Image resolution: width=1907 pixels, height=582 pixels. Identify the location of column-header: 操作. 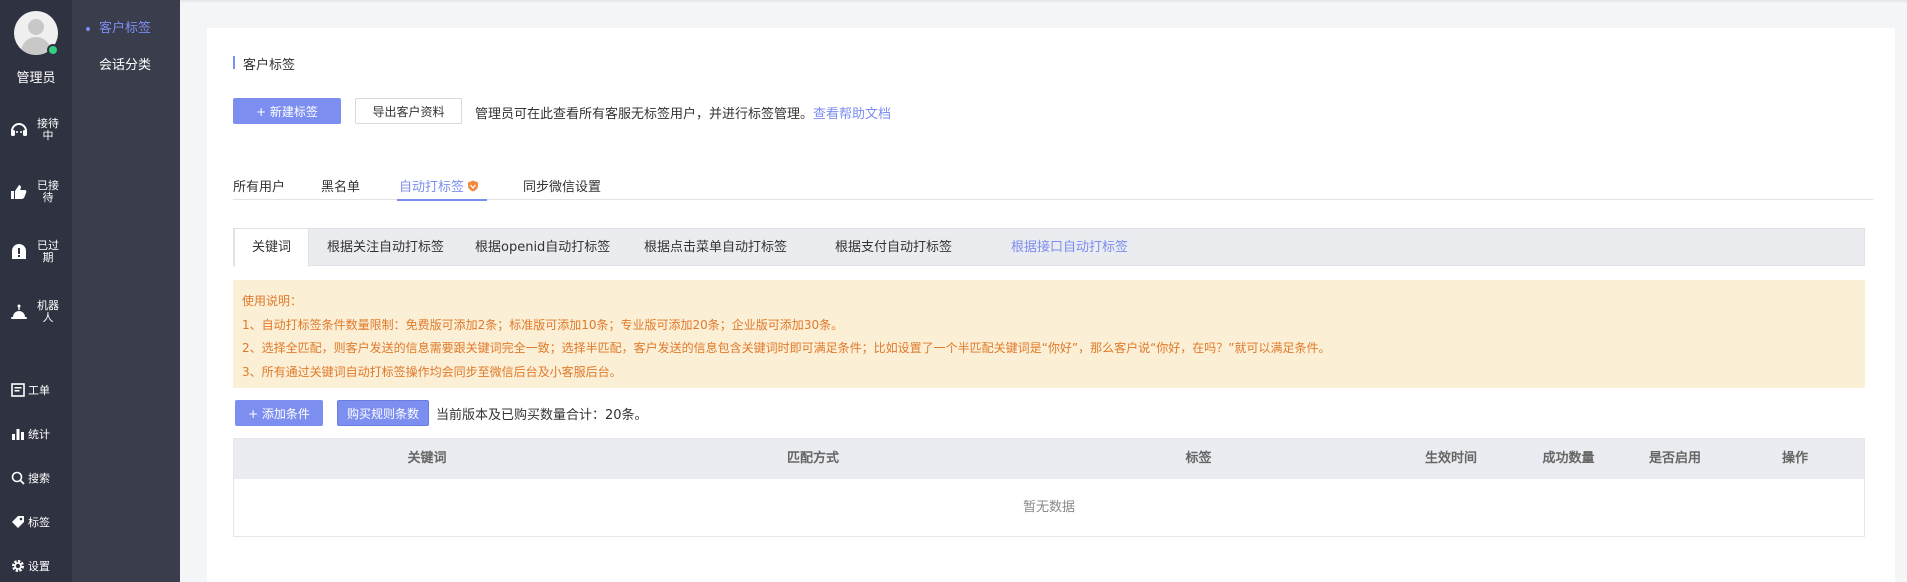
(1794, 458).